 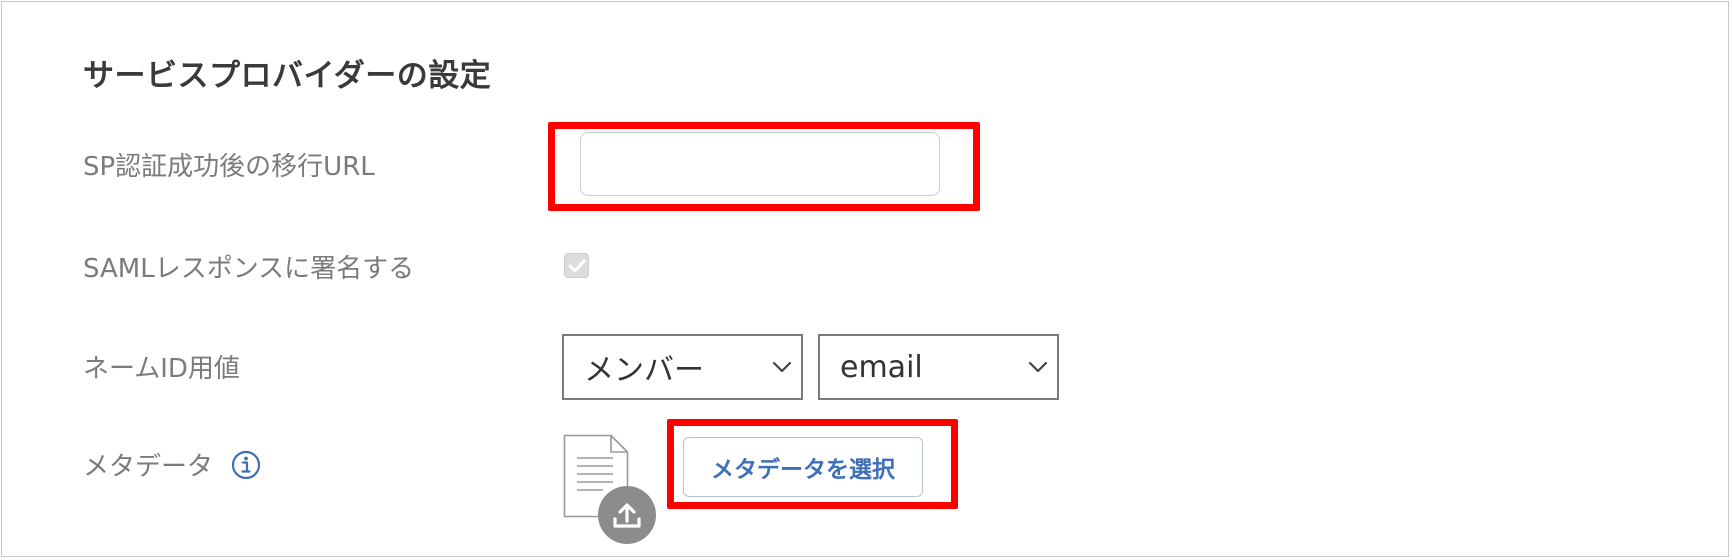 What do you see at coordinates (764, 166) in the screenshot?
I see `sp-url-highlight-box` at bounding box center [764, 166].